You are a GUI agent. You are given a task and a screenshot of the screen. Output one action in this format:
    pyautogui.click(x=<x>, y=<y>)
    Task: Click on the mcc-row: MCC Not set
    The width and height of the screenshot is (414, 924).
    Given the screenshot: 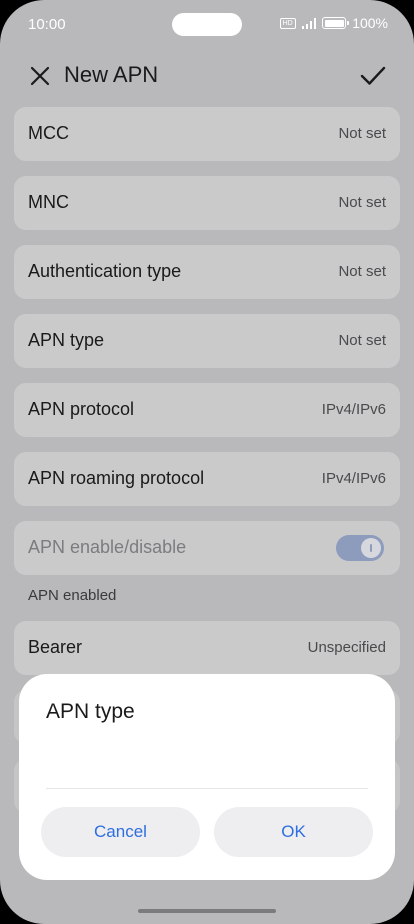 What is the action you would take?
    pyautogui.click(x=207, y=134)
    